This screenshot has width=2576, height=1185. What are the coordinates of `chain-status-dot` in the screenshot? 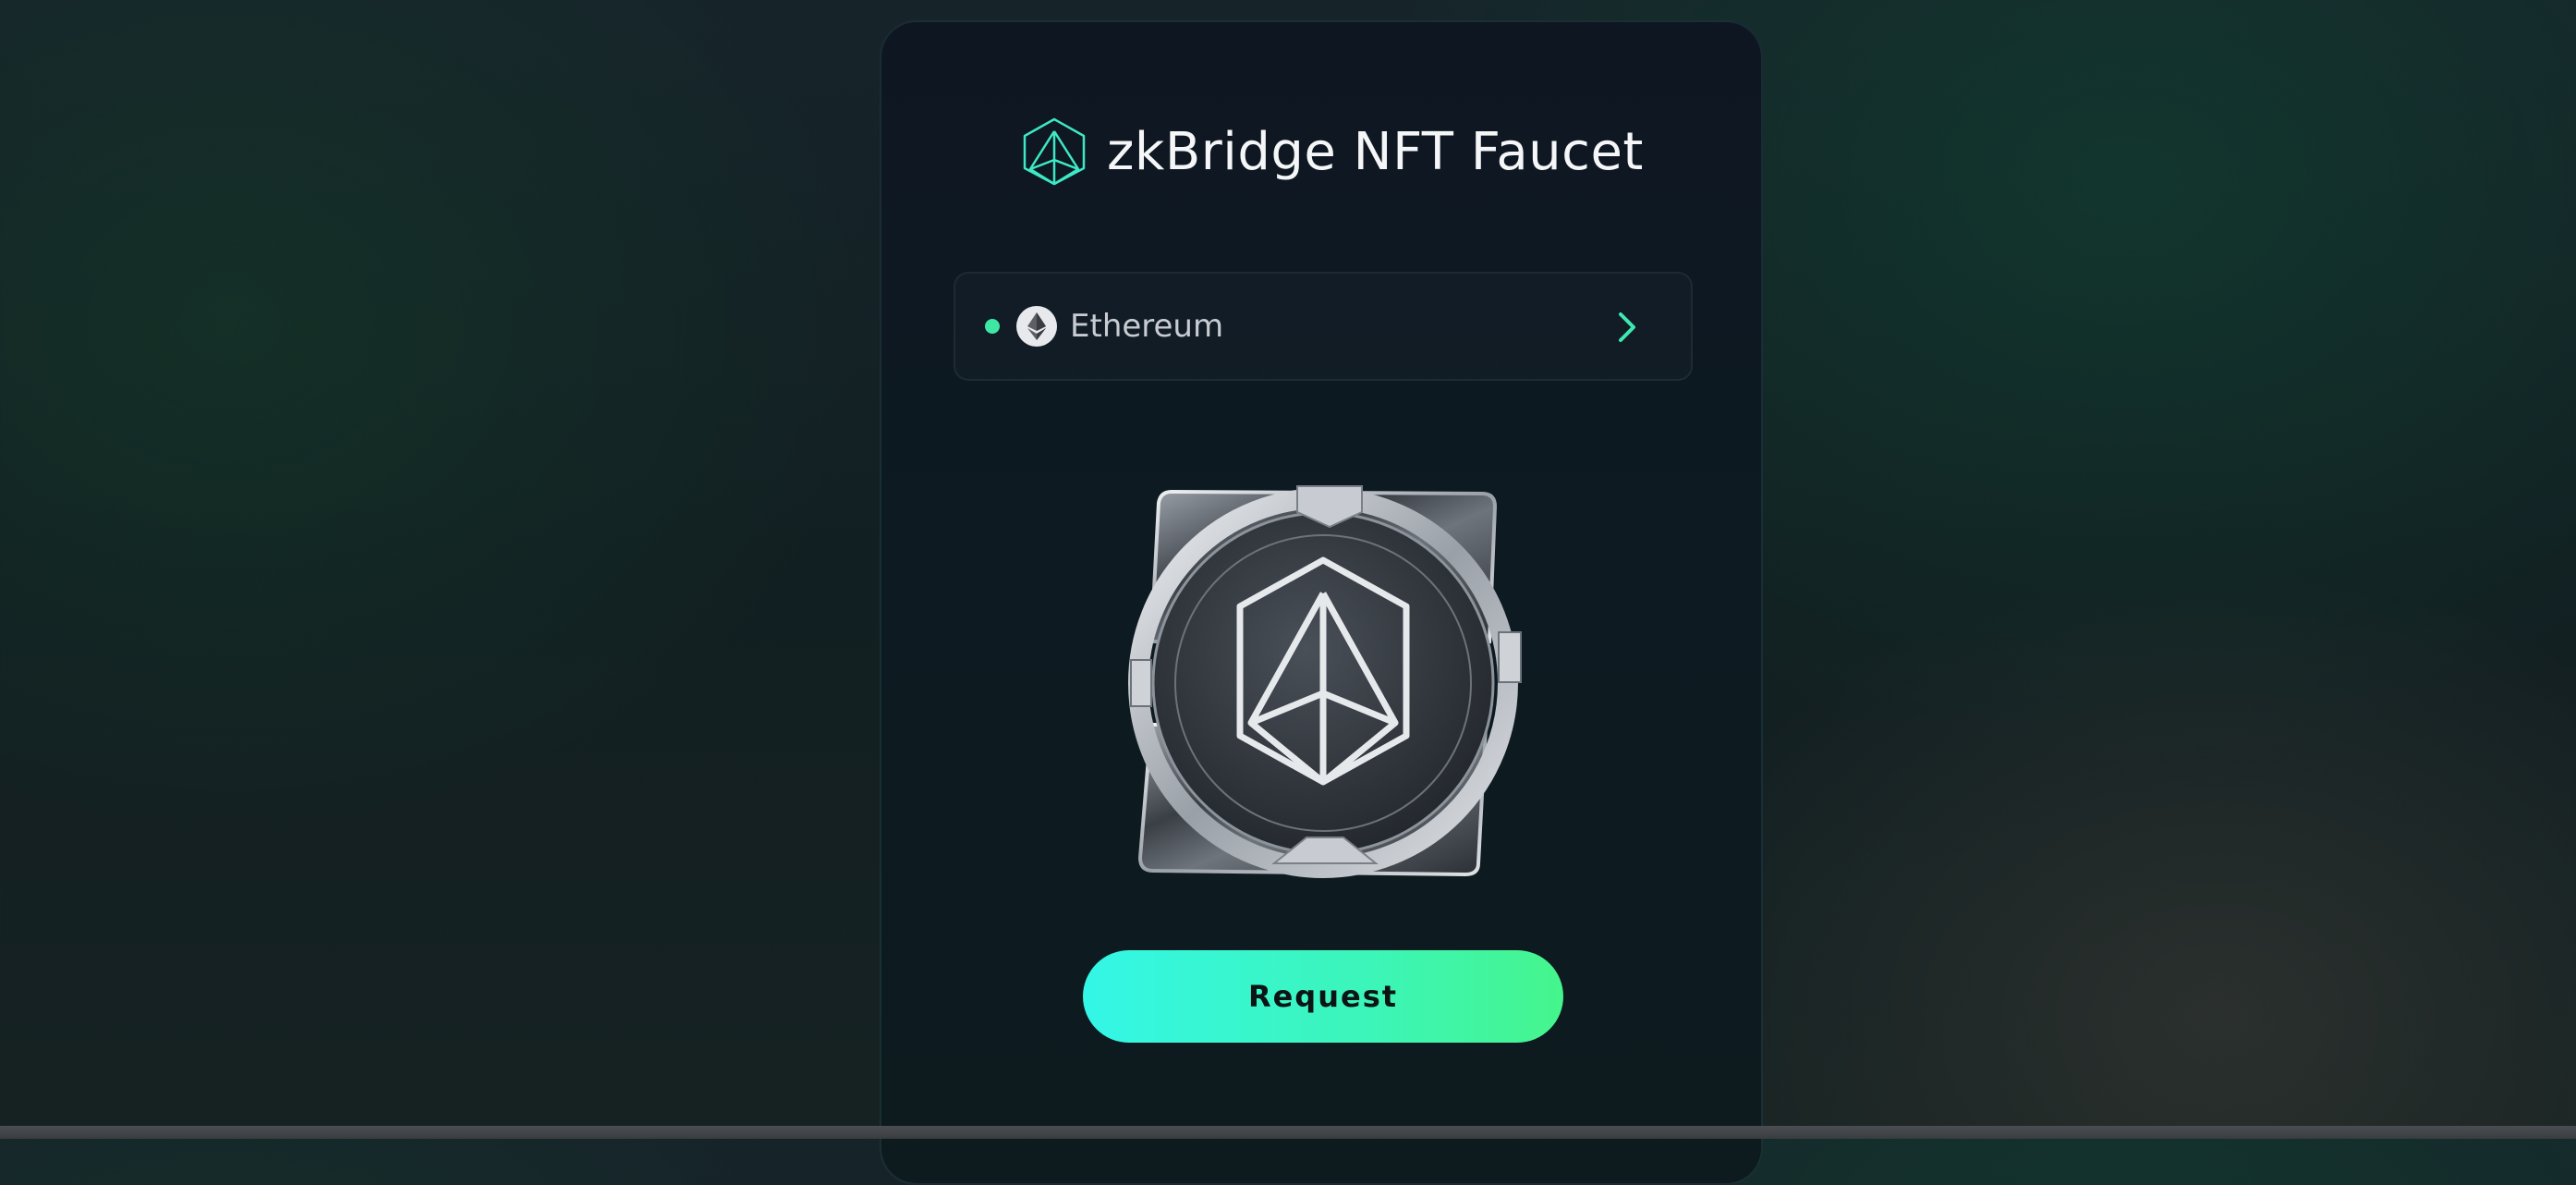 It's located at (993, 326).